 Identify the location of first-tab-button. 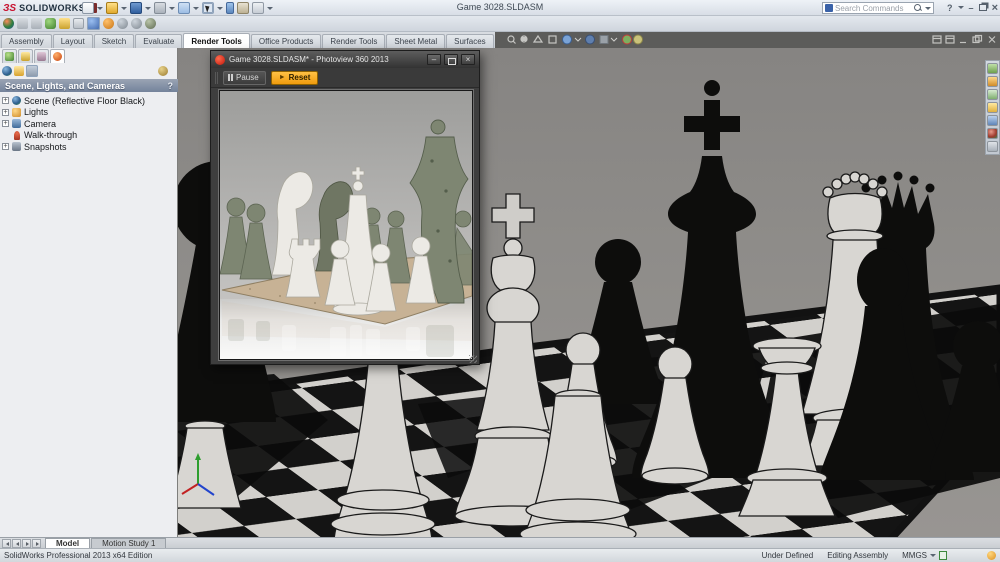
(6, 543).